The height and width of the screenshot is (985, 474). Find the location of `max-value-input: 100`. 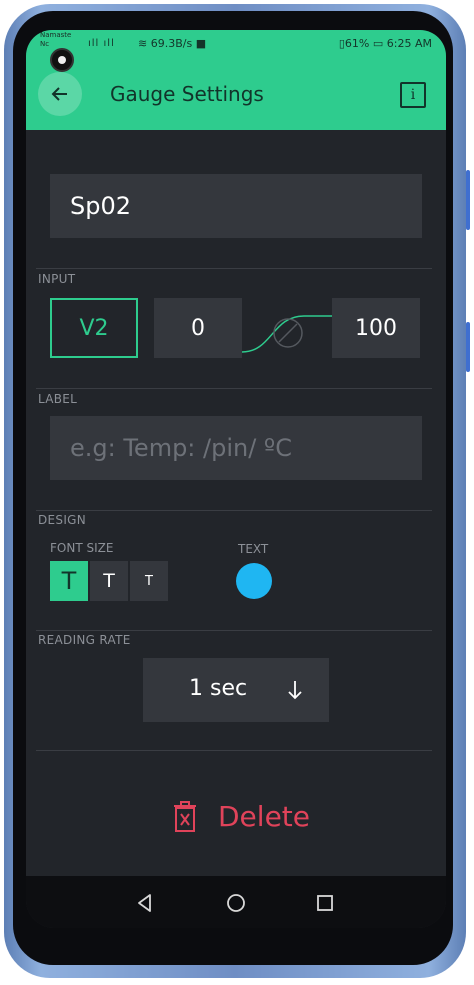

max-value-input: 100 is located at coordinates (376, 328).